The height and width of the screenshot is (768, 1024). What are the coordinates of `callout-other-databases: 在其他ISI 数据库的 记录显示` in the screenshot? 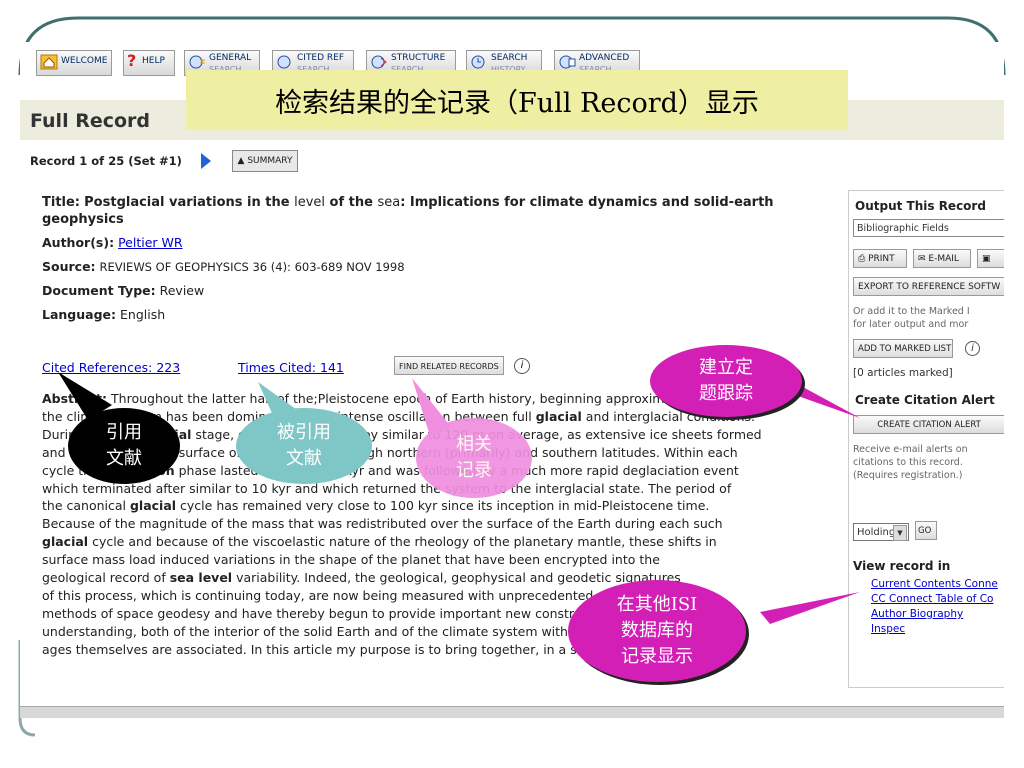 It's located at (657, 631).